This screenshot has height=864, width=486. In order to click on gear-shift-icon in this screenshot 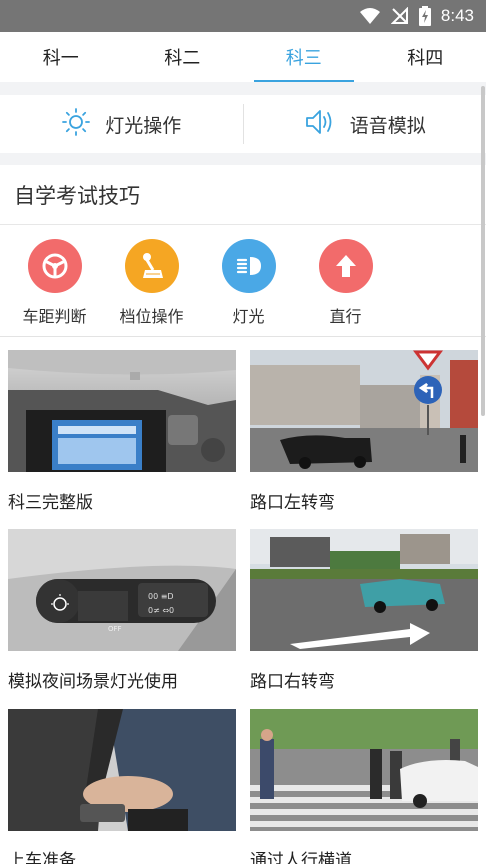, I will do `click(151, 266)`.